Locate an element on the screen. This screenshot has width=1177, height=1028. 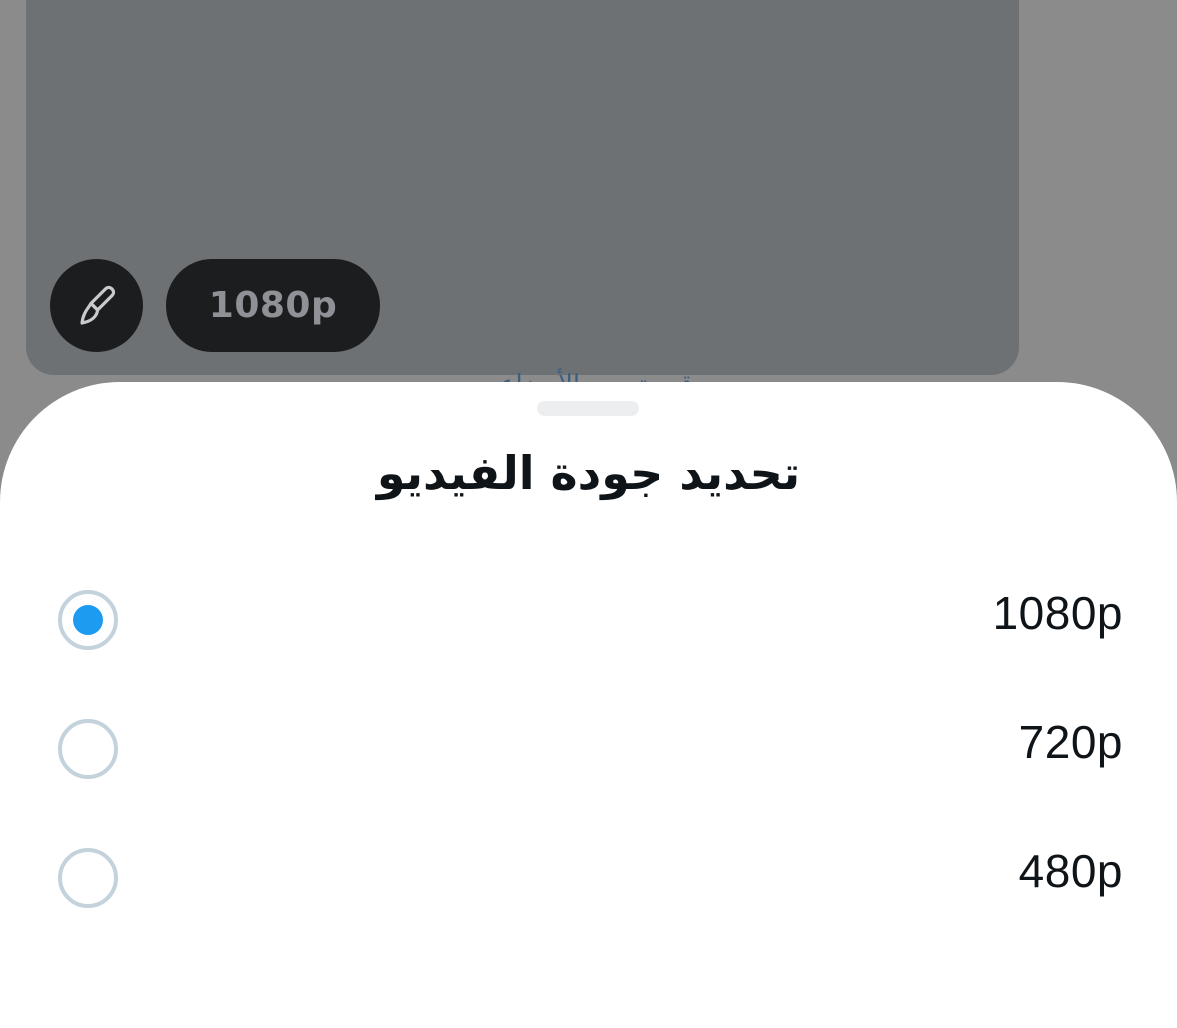
quality-pill-label: 1080p is located at coordinates (273, 305).